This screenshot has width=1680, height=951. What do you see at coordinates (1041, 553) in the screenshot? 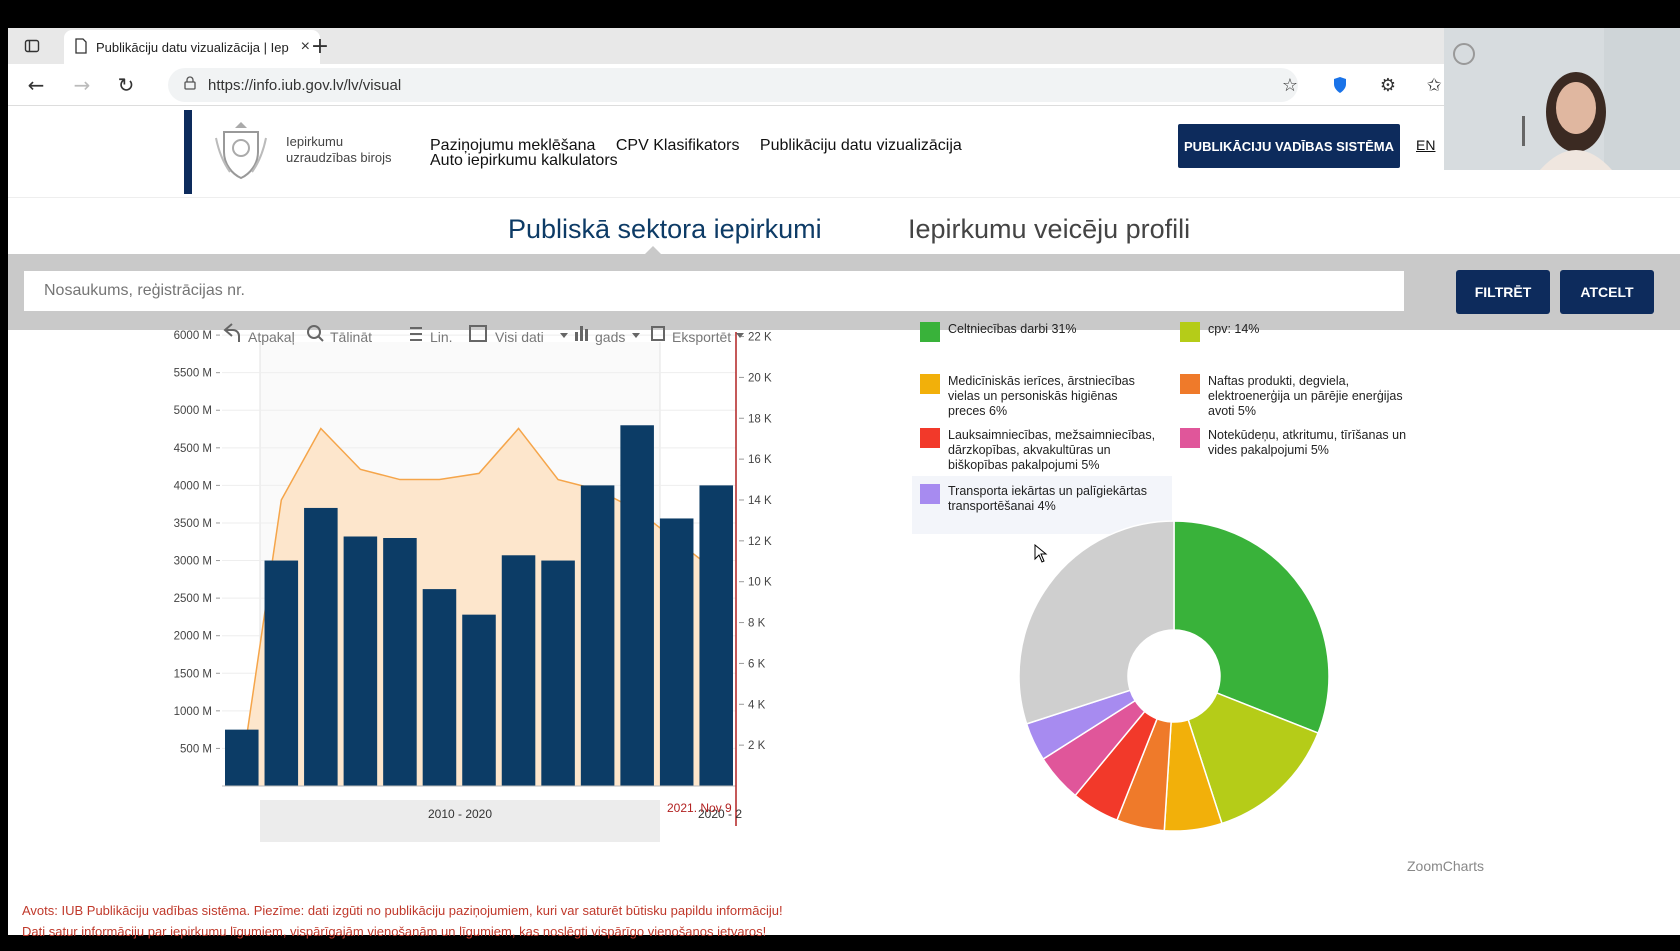
I see `mouse-cursor-icon` at bounding box center [1041, 553].